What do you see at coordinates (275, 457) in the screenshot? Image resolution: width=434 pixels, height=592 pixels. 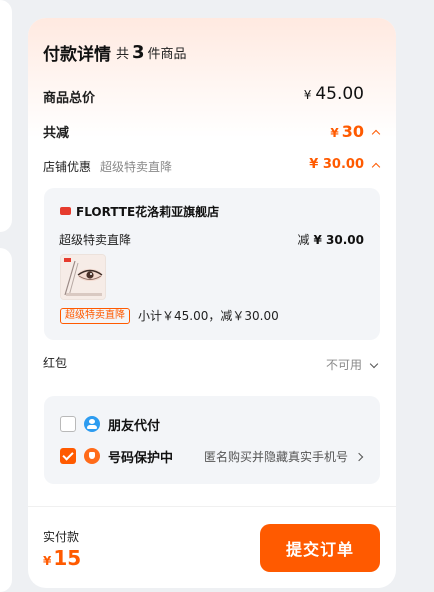 I see `number-protection-hint: 匿名购买并隐藏真实手机号` at bounding box center [275, 457].